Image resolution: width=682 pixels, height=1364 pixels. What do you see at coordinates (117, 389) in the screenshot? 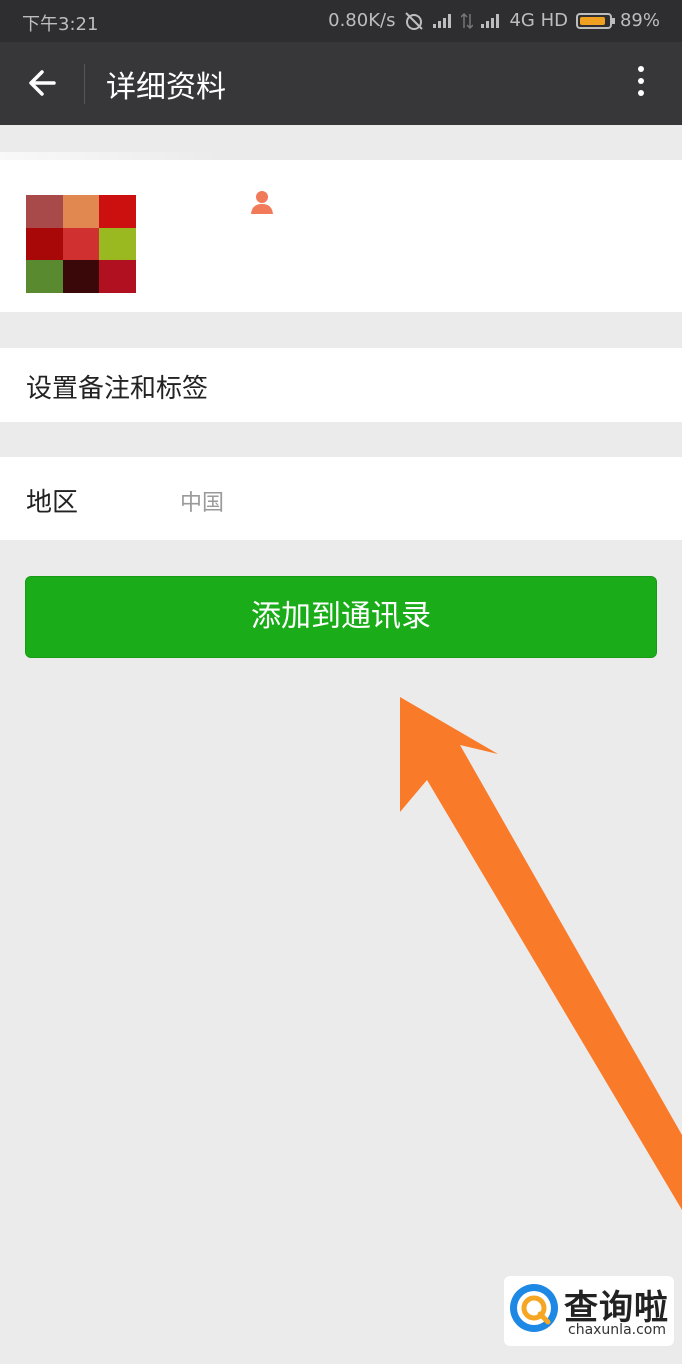
I see `remark-label: 设置备注和标签` at bounding box center [117, 389].